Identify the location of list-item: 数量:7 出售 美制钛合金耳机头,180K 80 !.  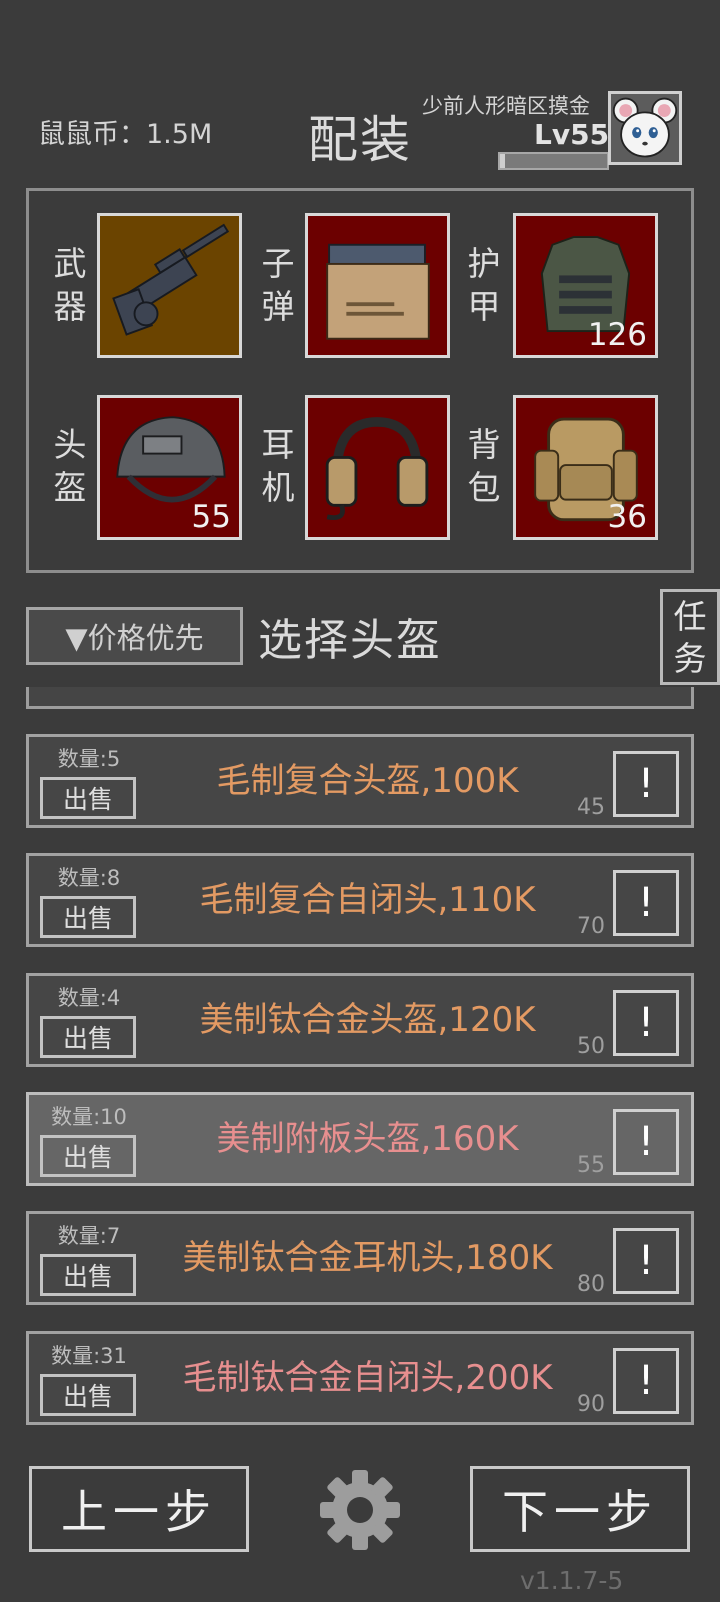
(360, 1258).